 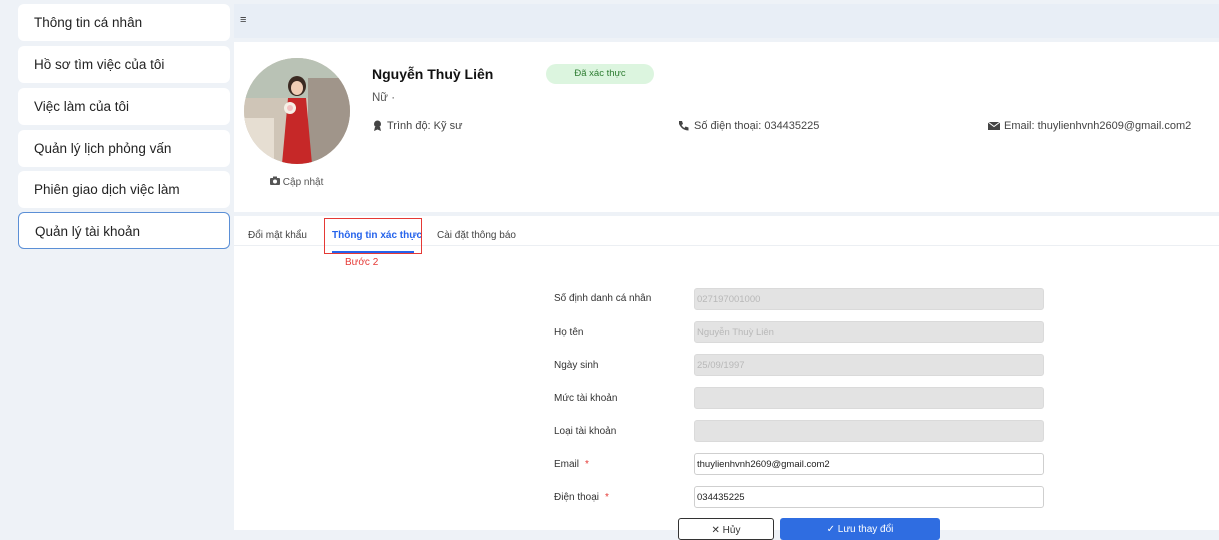 I want to click on profile-education: Trình độ: Kỹ sư, so click(x=417, y=126).